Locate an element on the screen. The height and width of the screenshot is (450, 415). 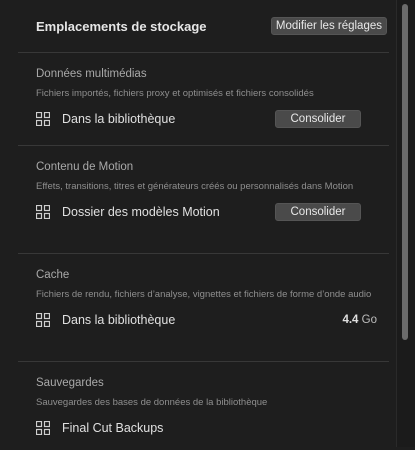
media-section-title: Données multimédias is located at coordinates (91, 74).